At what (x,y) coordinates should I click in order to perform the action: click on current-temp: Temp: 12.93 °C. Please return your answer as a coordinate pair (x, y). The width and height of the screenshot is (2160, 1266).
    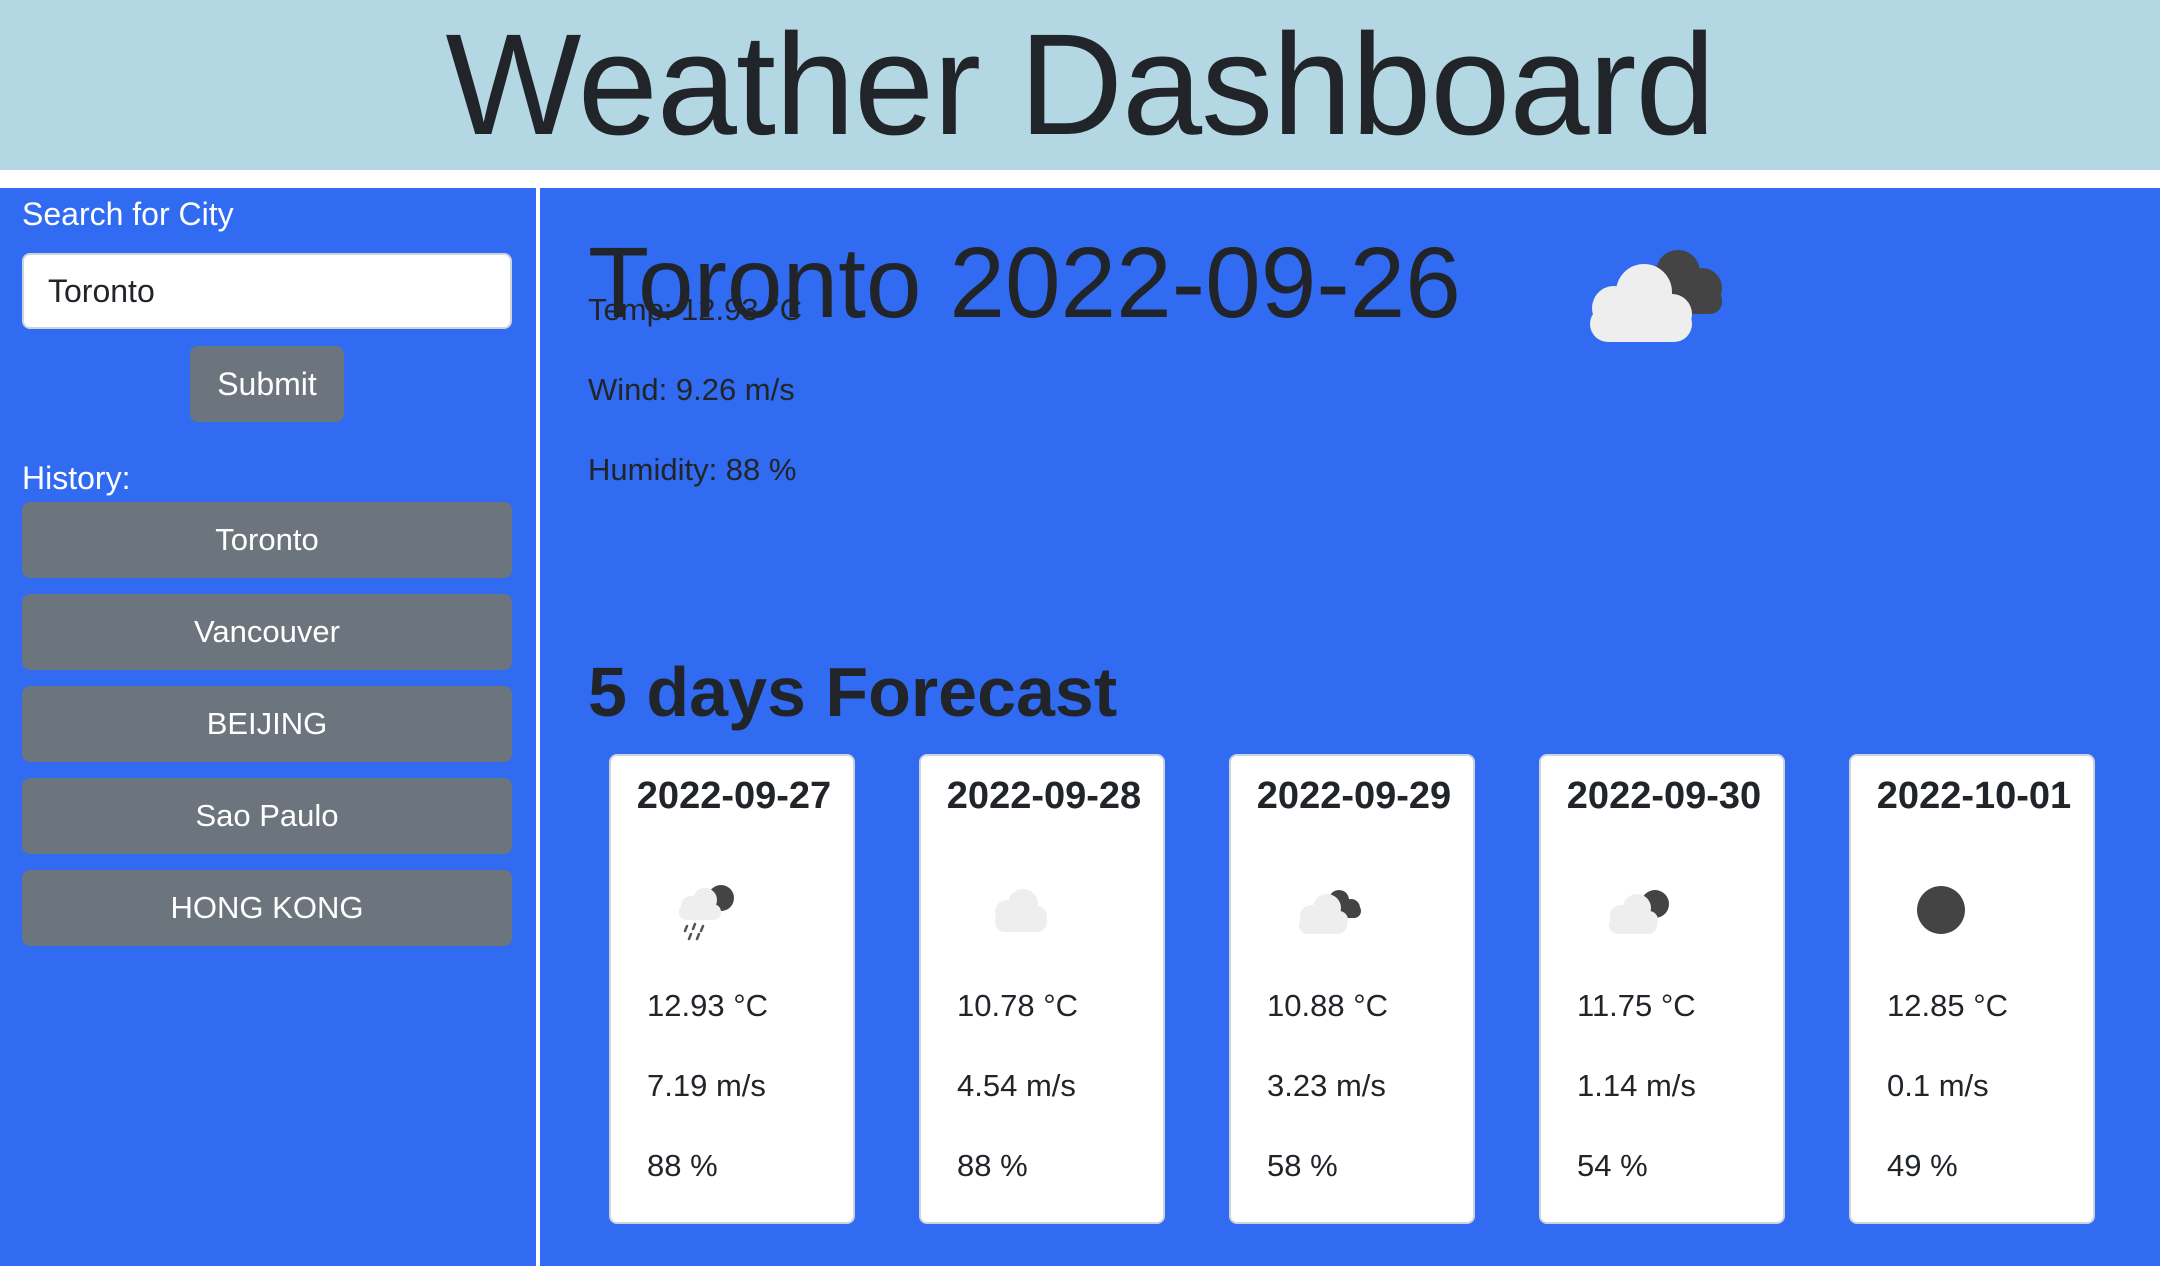
    Looking at the image, I should click on (695, 309).